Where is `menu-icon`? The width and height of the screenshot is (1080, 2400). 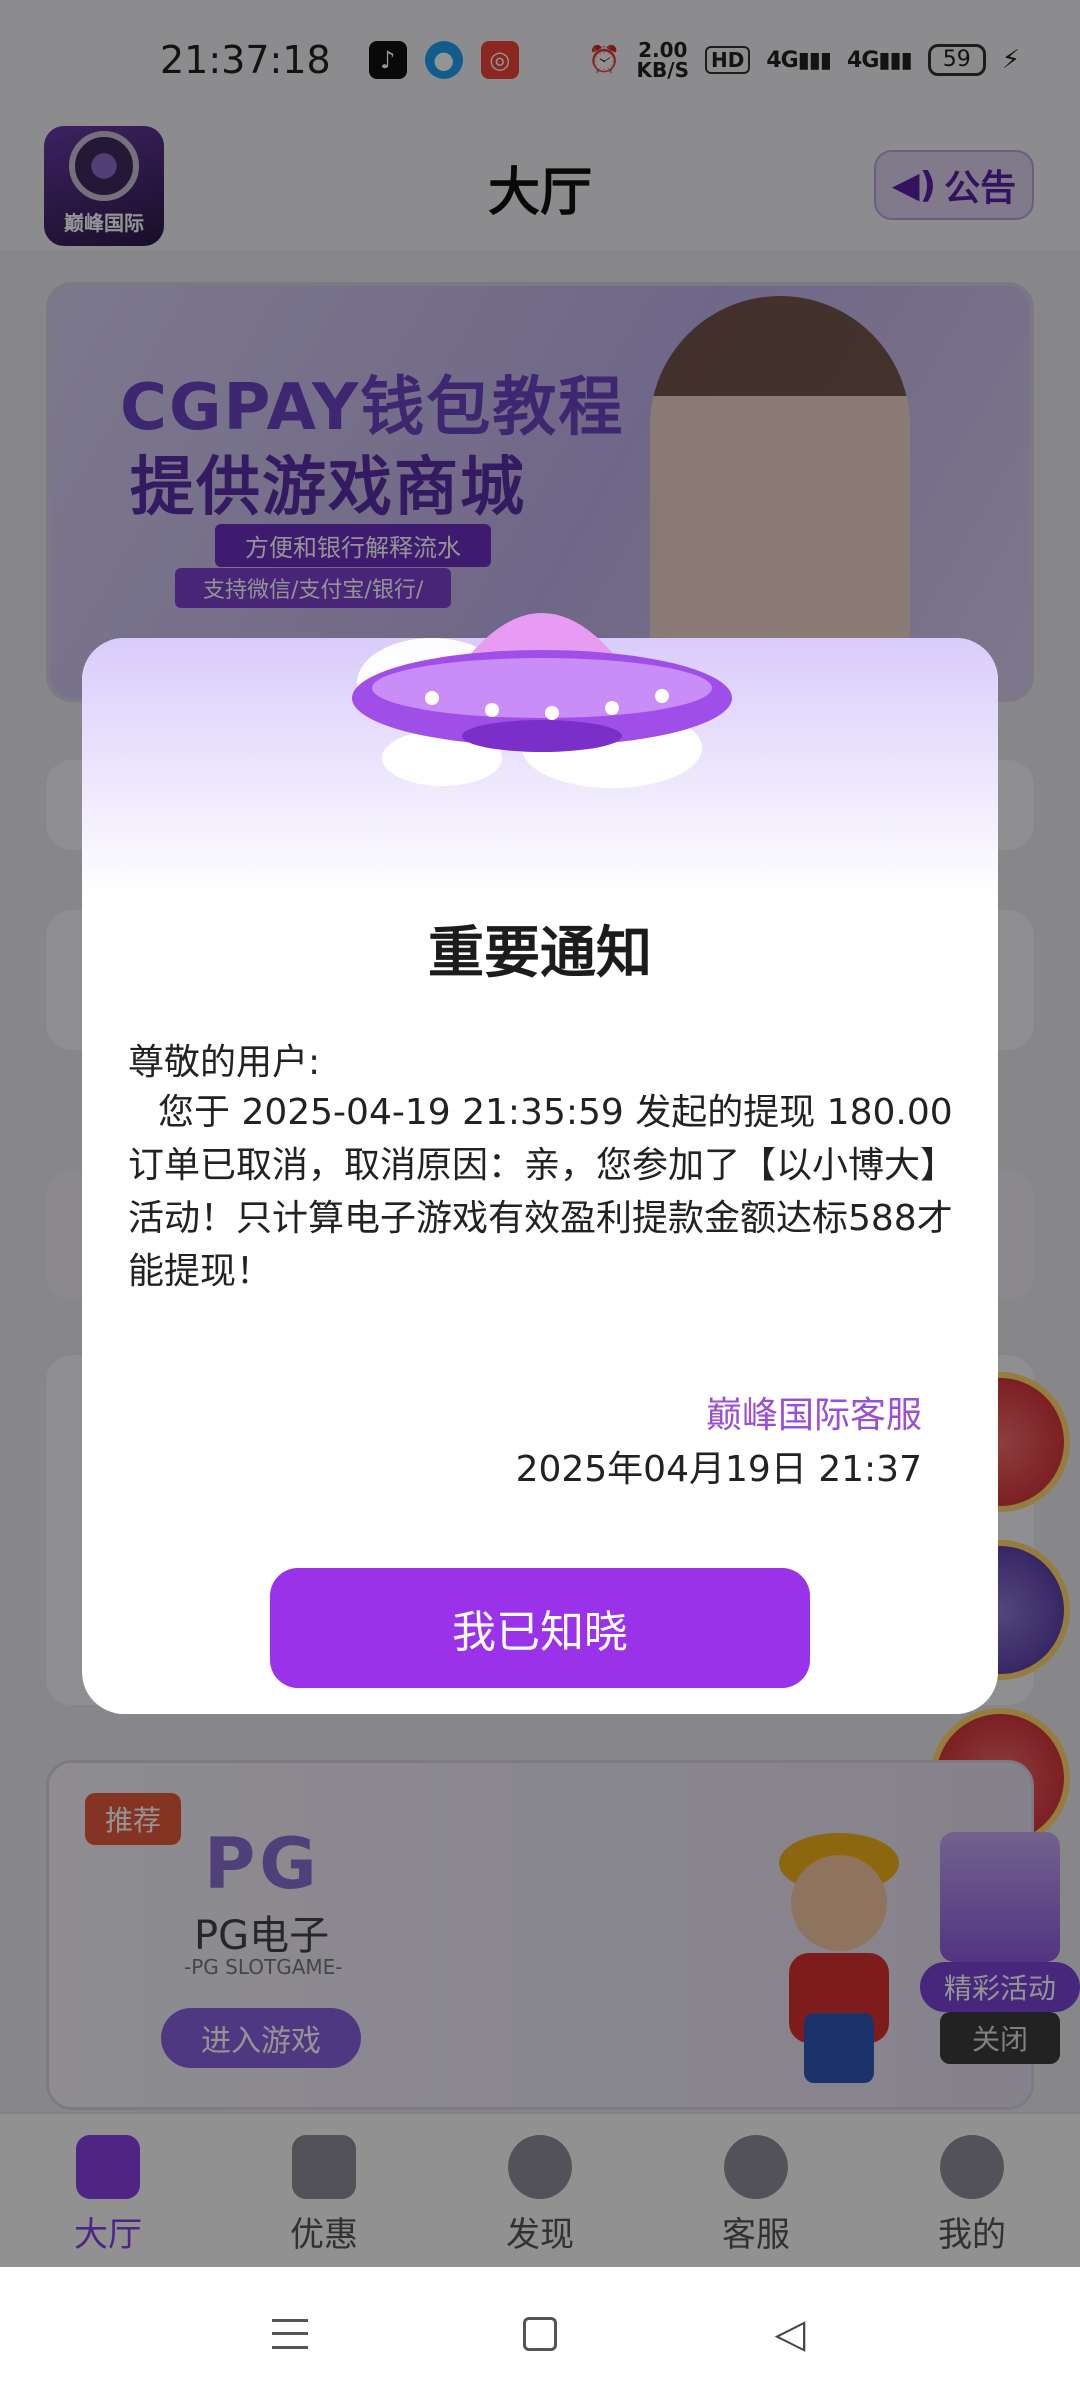 menu-icon is located at coordinates (290, 2333).